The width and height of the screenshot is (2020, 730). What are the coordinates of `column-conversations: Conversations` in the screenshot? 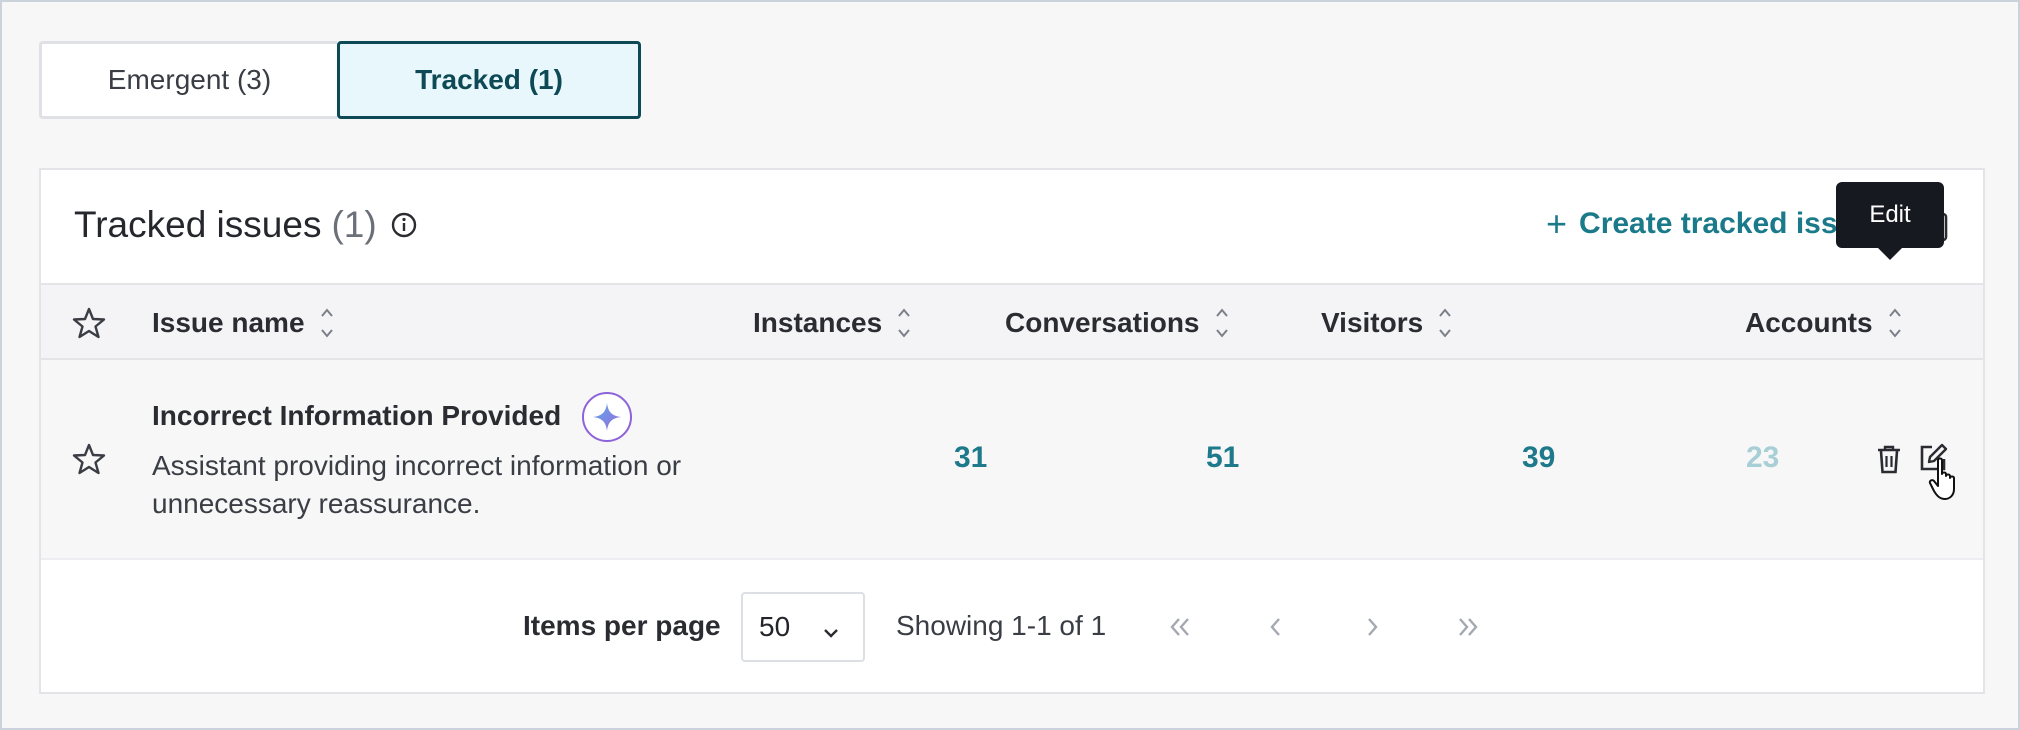 It's located at (1117, 322).